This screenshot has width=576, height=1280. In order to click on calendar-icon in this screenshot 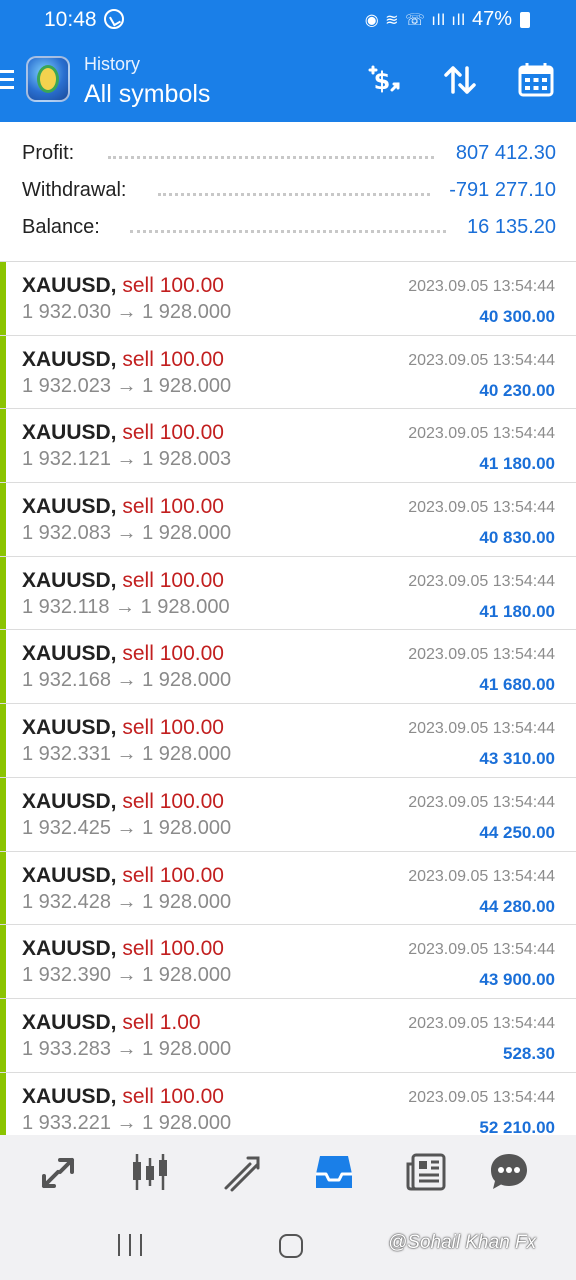, I will do `click(536, 80)`.